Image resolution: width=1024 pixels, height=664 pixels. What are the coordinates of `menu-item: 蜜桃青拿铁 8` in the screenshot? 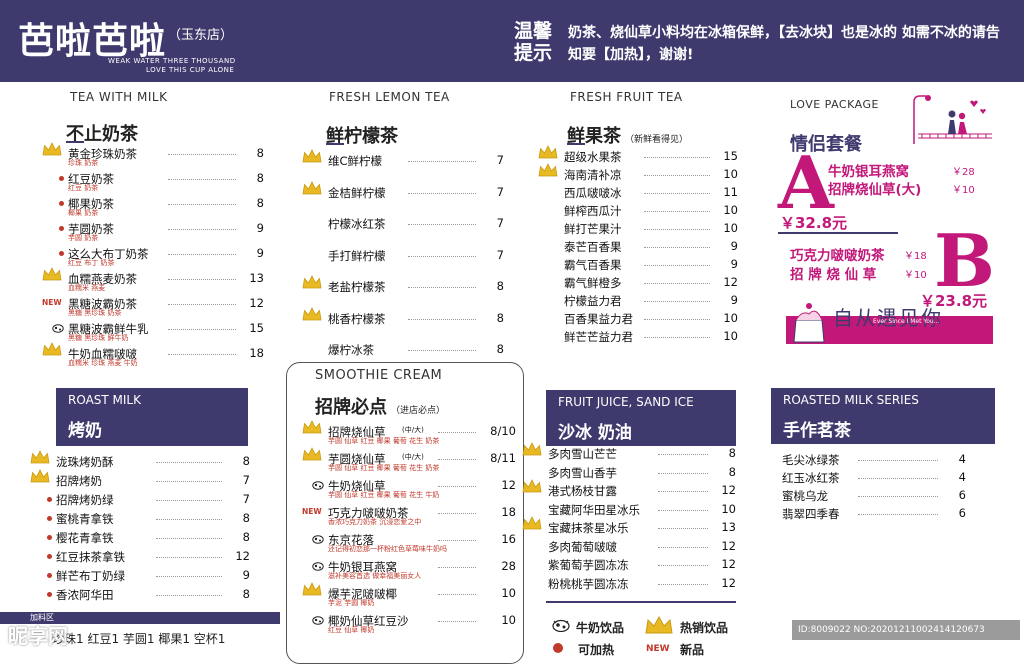 It's located at (153, 519).